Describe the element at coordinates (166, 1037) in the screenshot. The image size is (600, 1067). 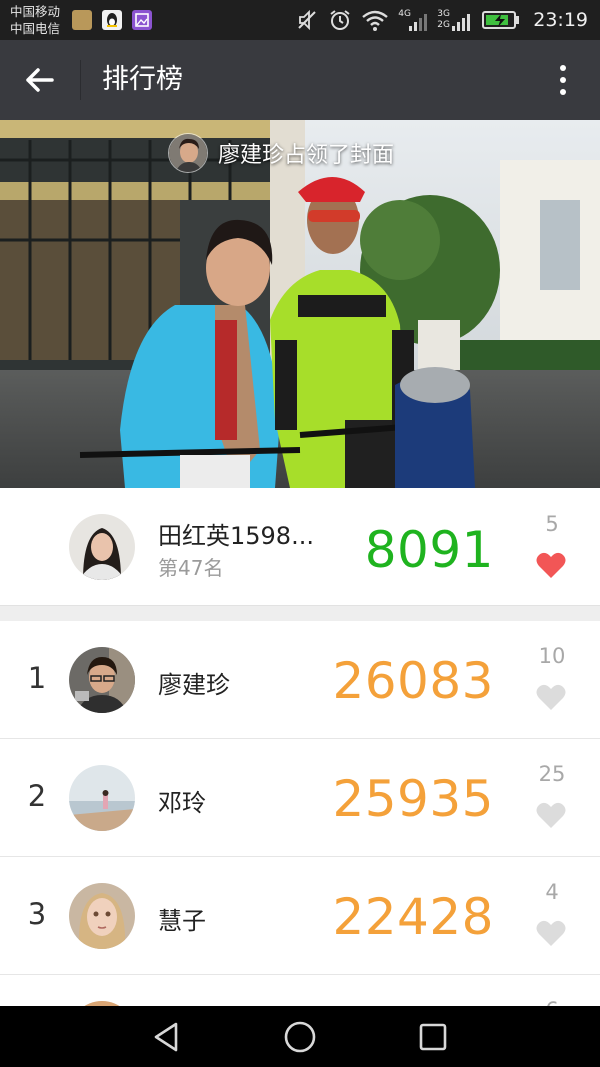
I see `triangle-back-icon` at that location.